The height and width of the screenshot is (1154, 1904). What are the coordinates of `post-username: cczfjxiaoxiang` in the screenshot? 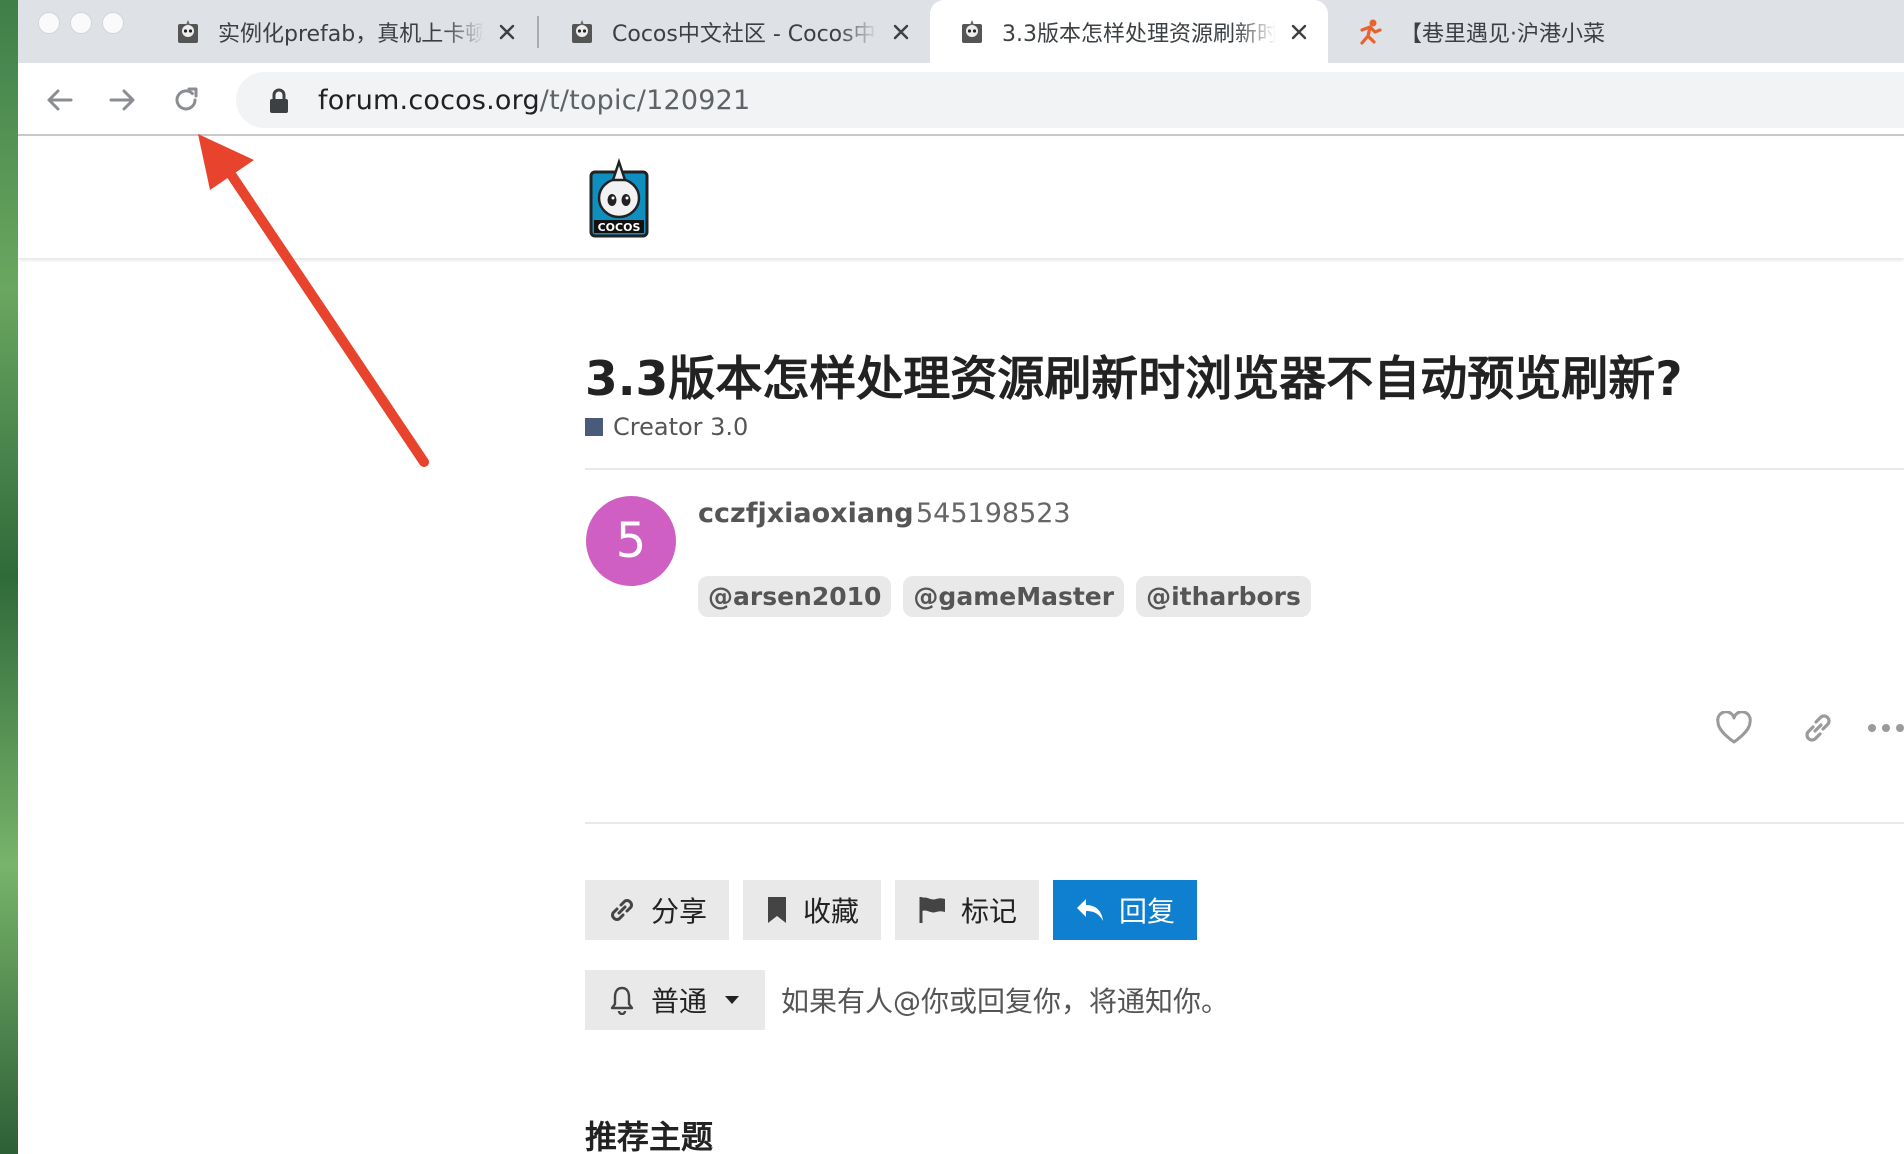 It's located at (806, 513).